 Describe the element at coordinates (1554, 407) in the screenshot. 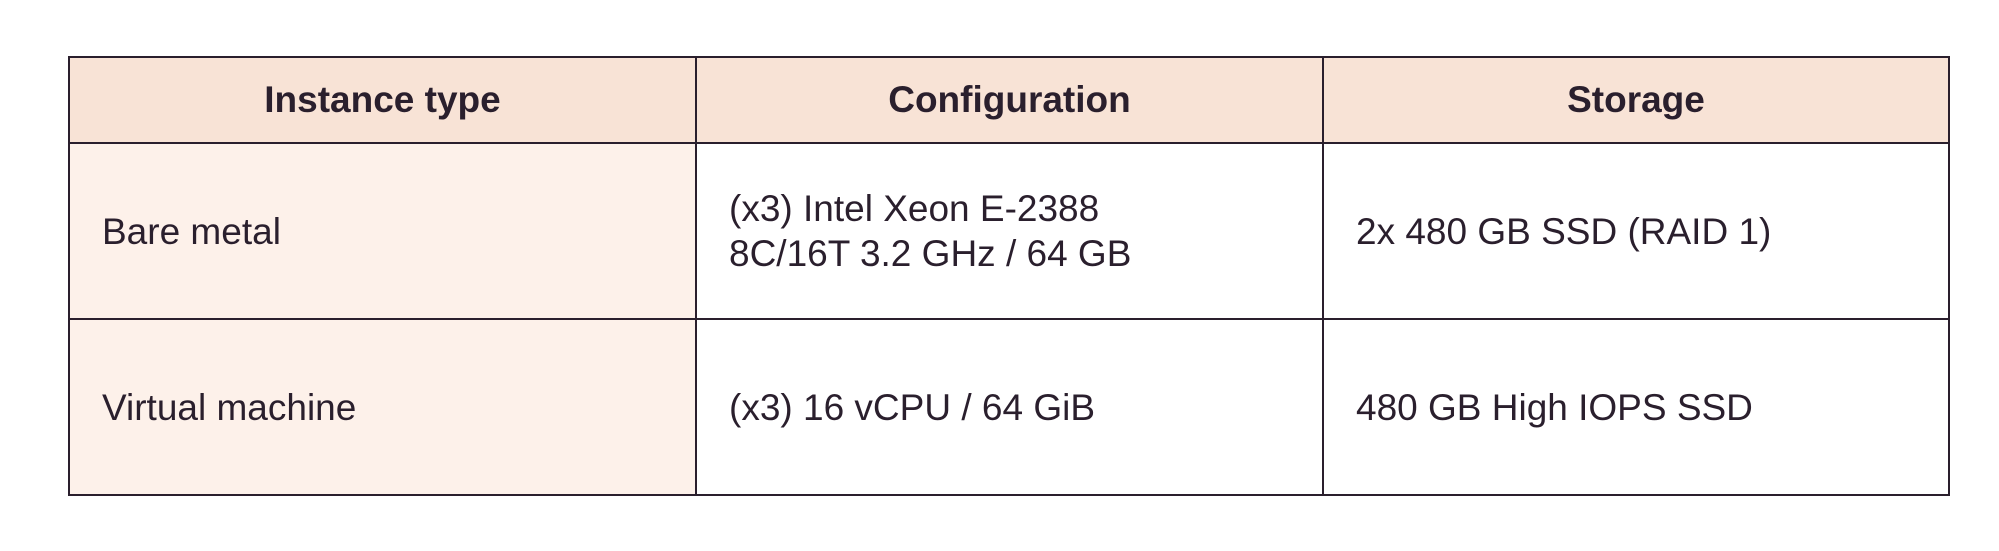

I see `storage-value: 480 GB High IOPS SSD` at that location.